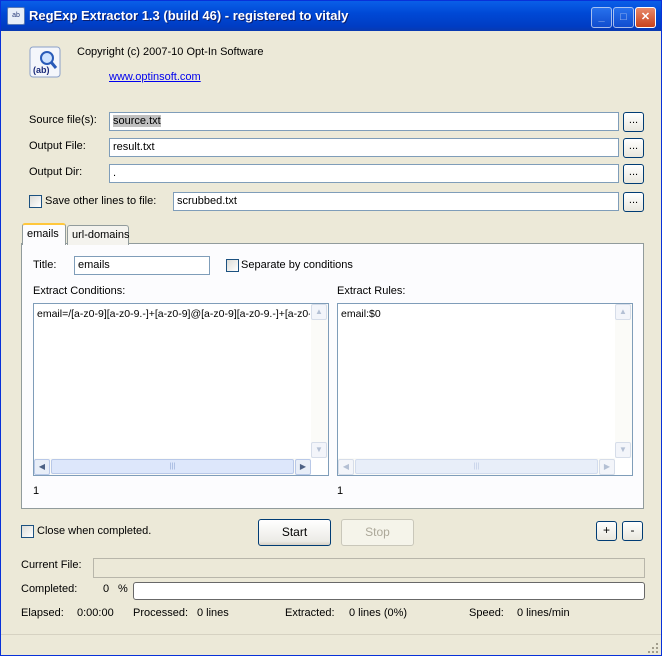 This screenshot has width=662, height=656. Describe the element at coordinates (41, 70) in the screenshot. I see `logo-text: (ab)` at that location.